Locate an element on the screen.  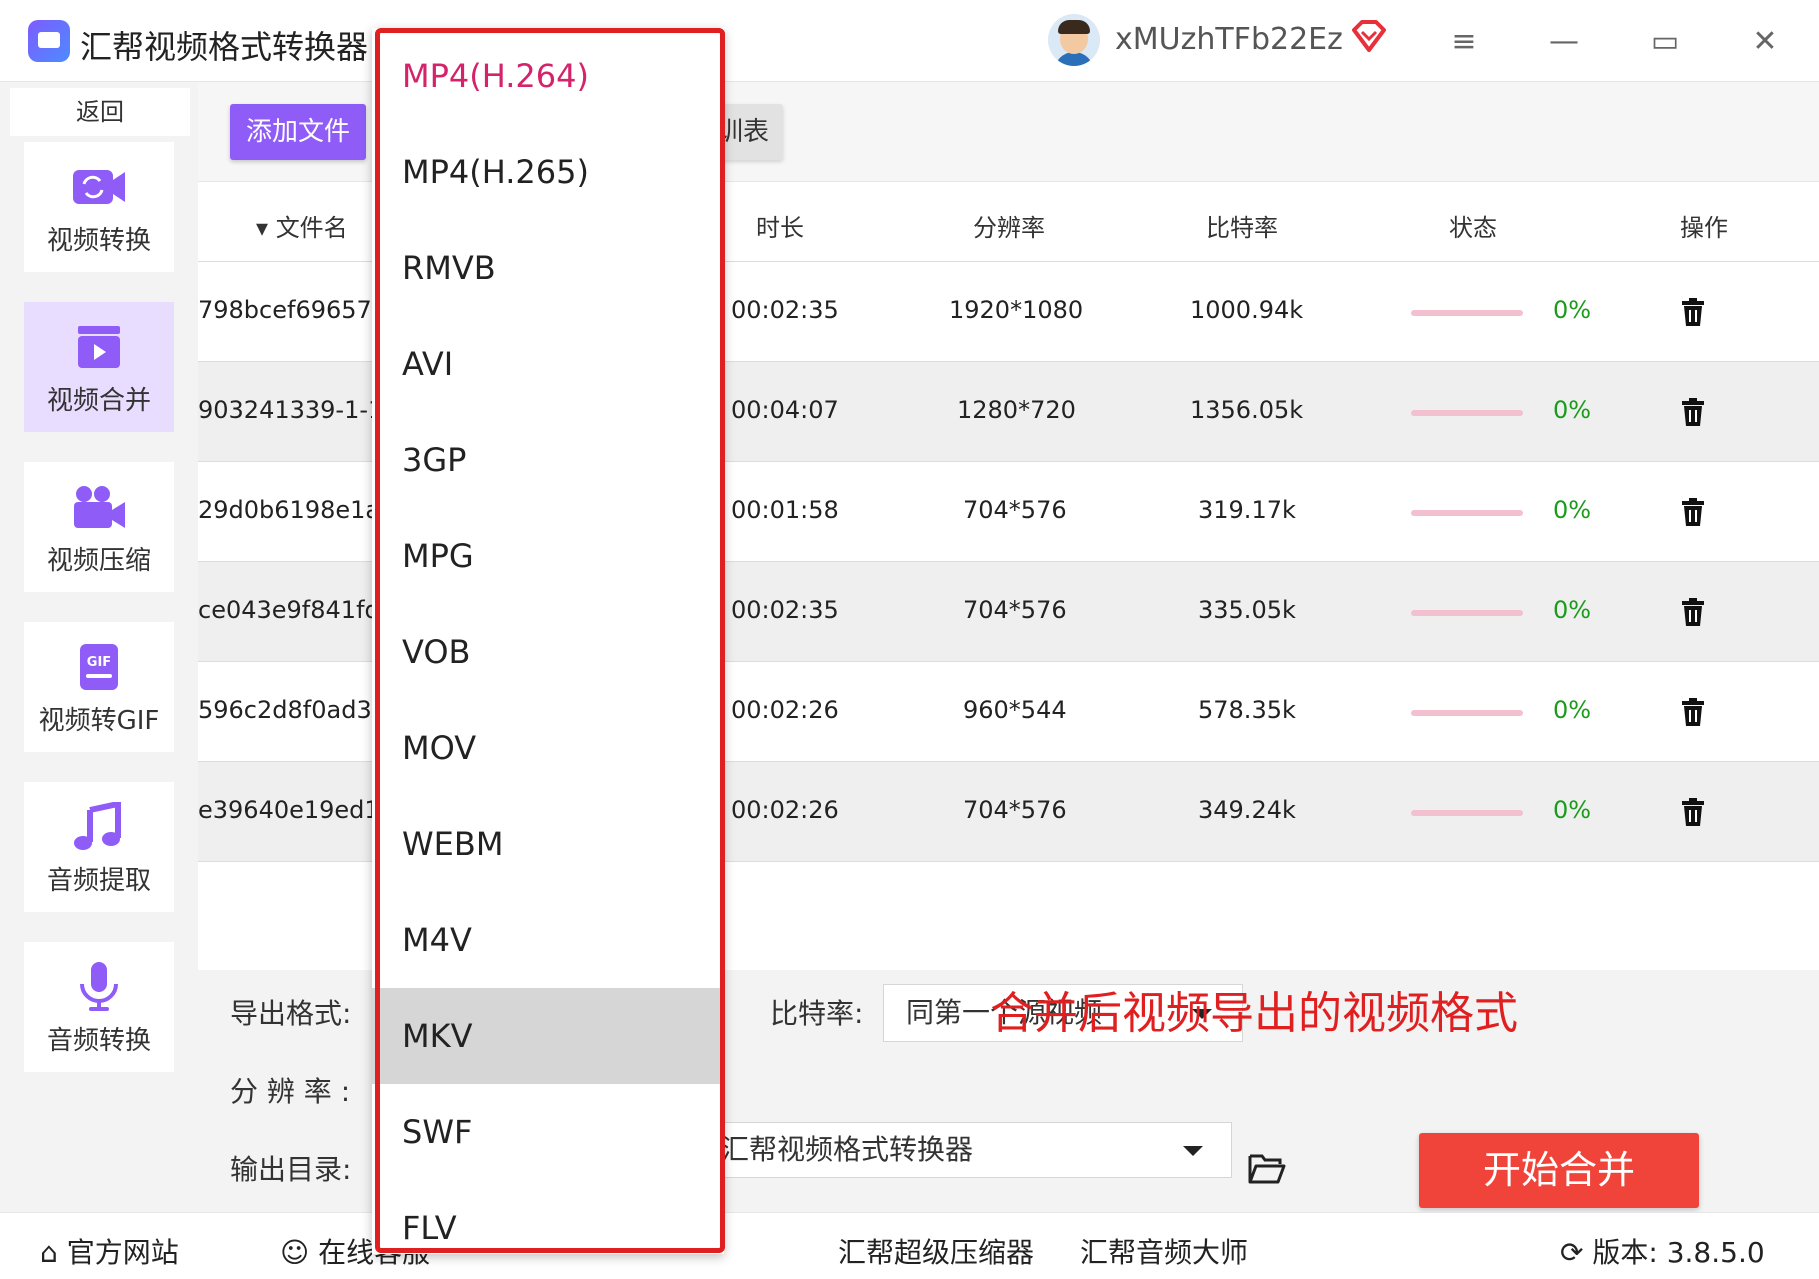
duration-cell: 00:01:58 is located at coordinates (785, 510).